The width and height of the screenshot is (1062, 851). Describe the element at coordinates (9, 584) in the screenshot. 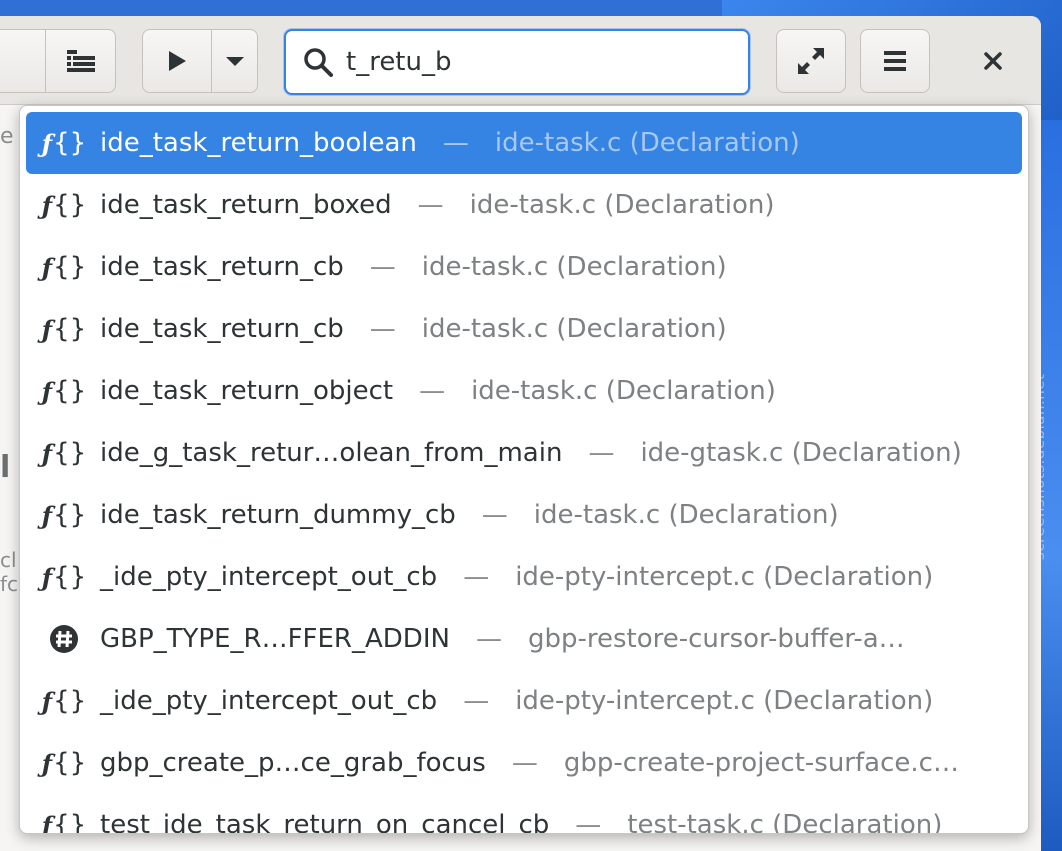

I see `background-text: fc` at that location.